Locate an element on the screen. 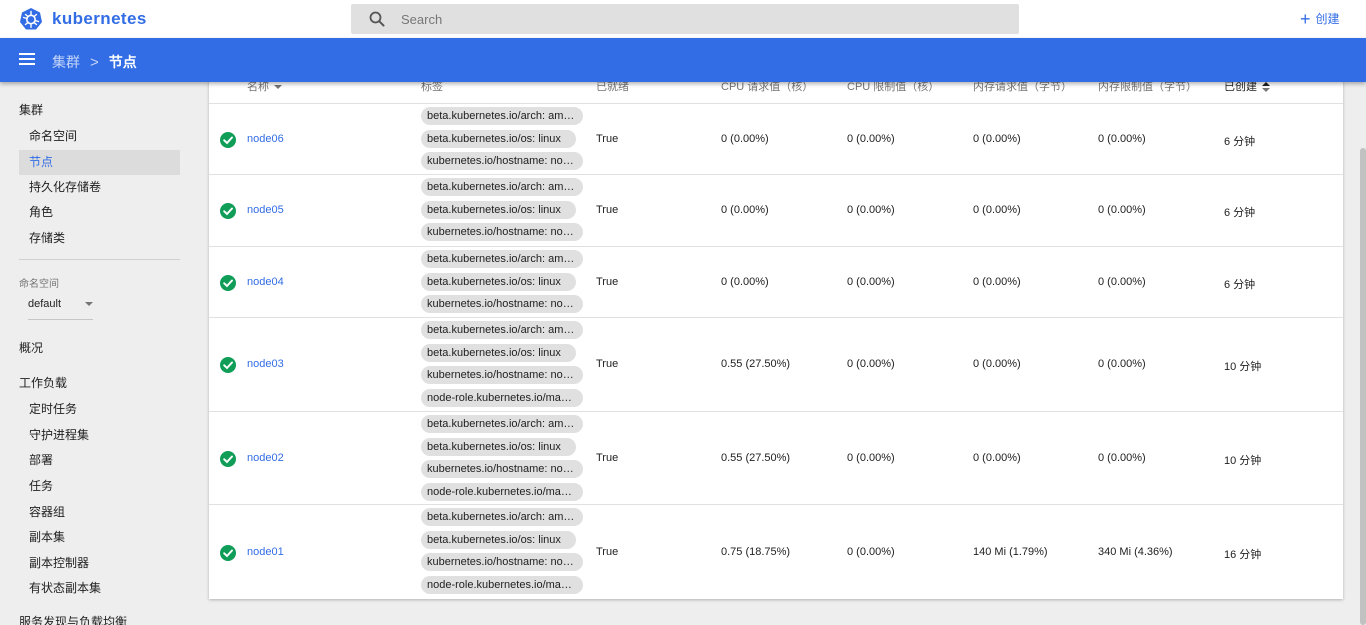 This screenshot has width=1366, height=625. sidebar-section-cluster: 集群 is located at coordinates (31, 109).